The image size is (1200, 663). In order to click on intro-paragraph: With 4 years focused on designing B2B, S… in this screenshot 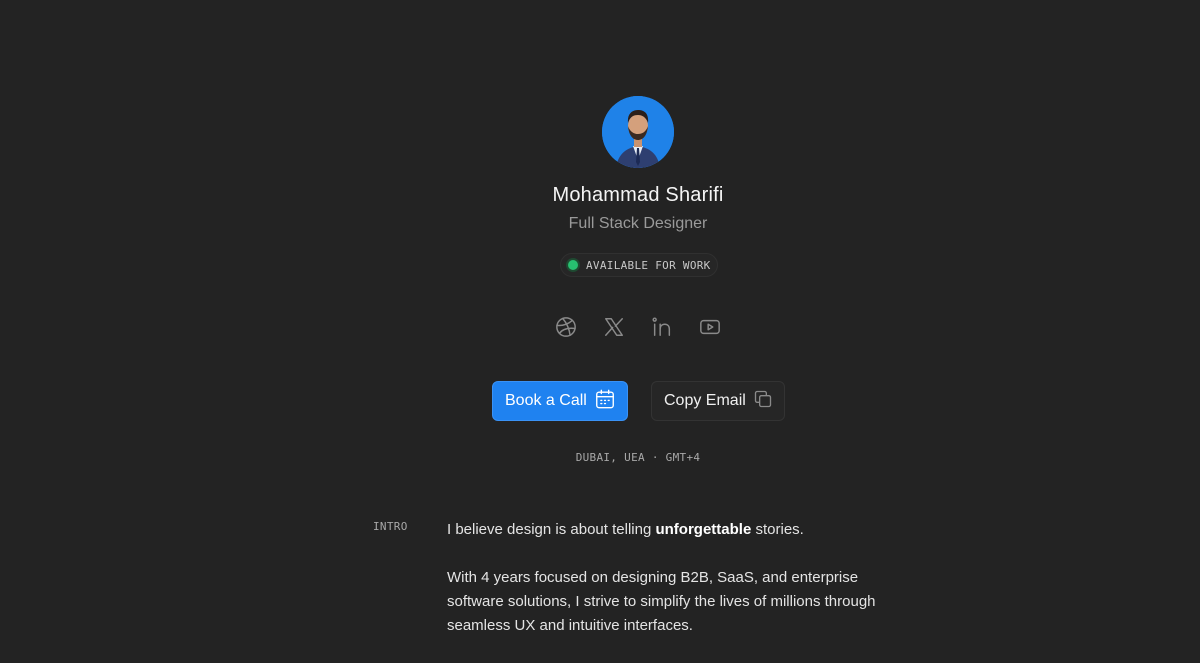, I will do `click(661, 601)`.